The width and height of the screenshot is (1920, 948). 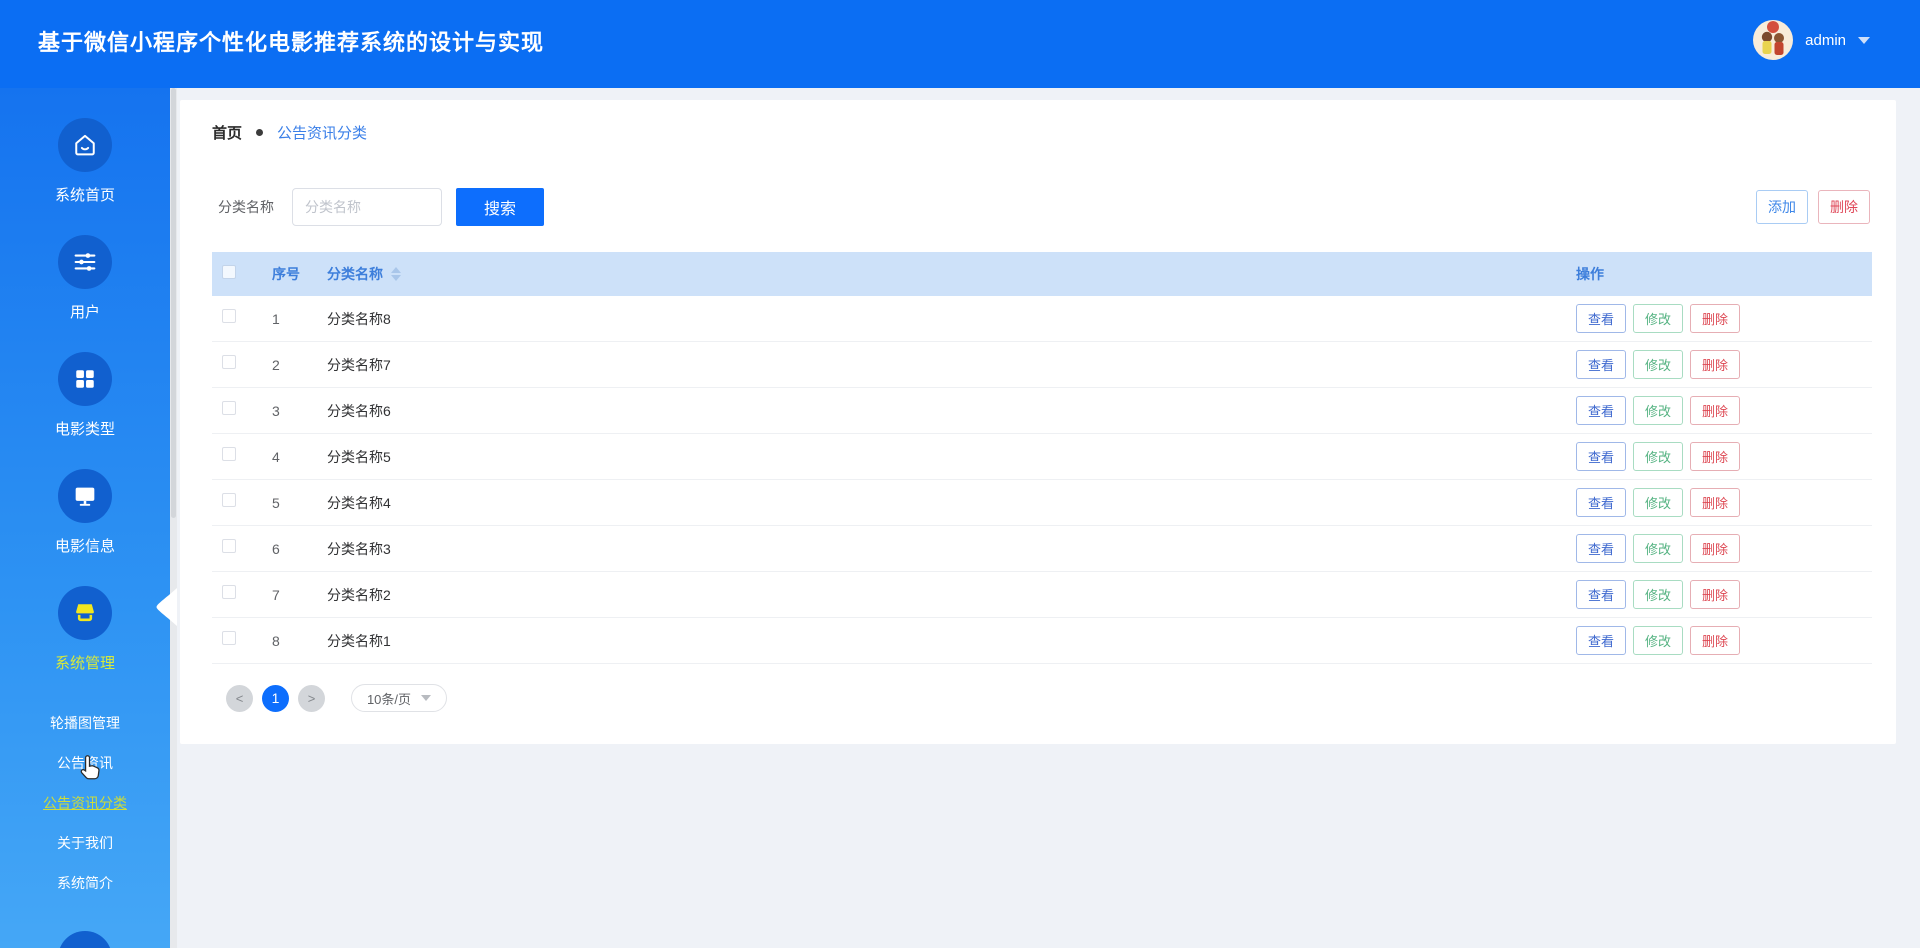 What do you see at coordinates (1042, 503) in the screenshot?
I see `table-row: 5 分类名称4 查看 修改 删除` at bounding box center [1042, 503].